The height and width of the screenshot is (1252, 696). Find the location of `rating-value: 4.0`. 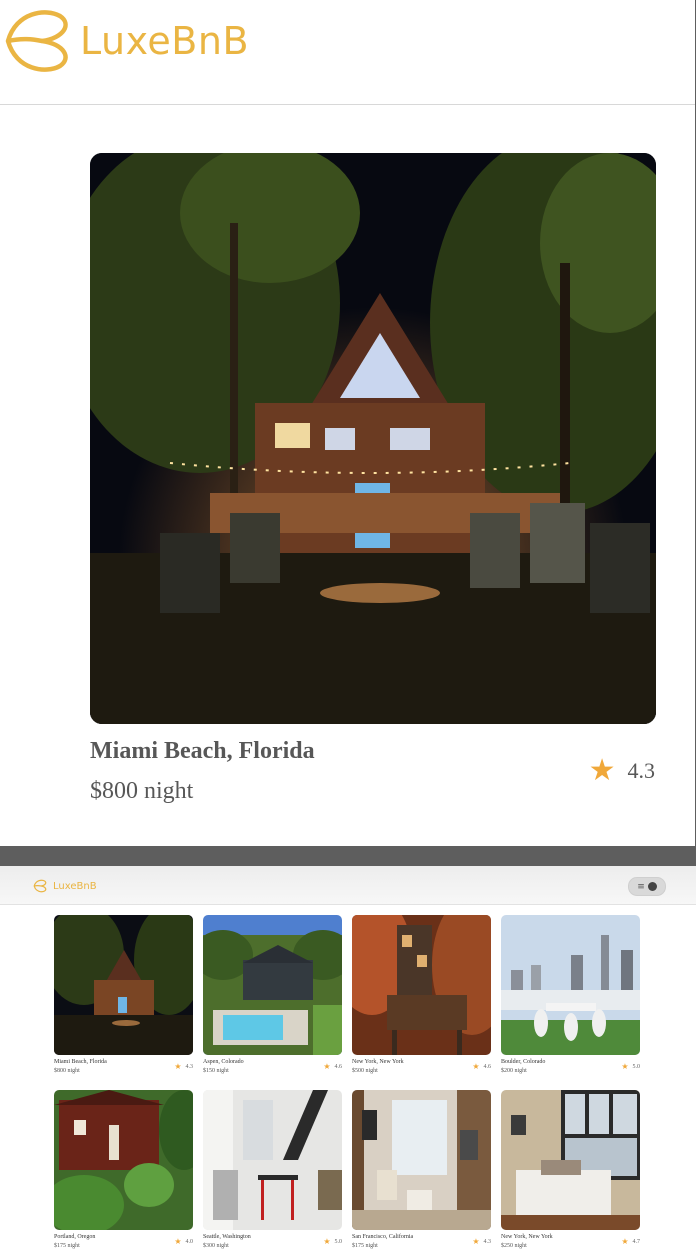

rating-value: 4.0 is located at coordinates (189, 1241).